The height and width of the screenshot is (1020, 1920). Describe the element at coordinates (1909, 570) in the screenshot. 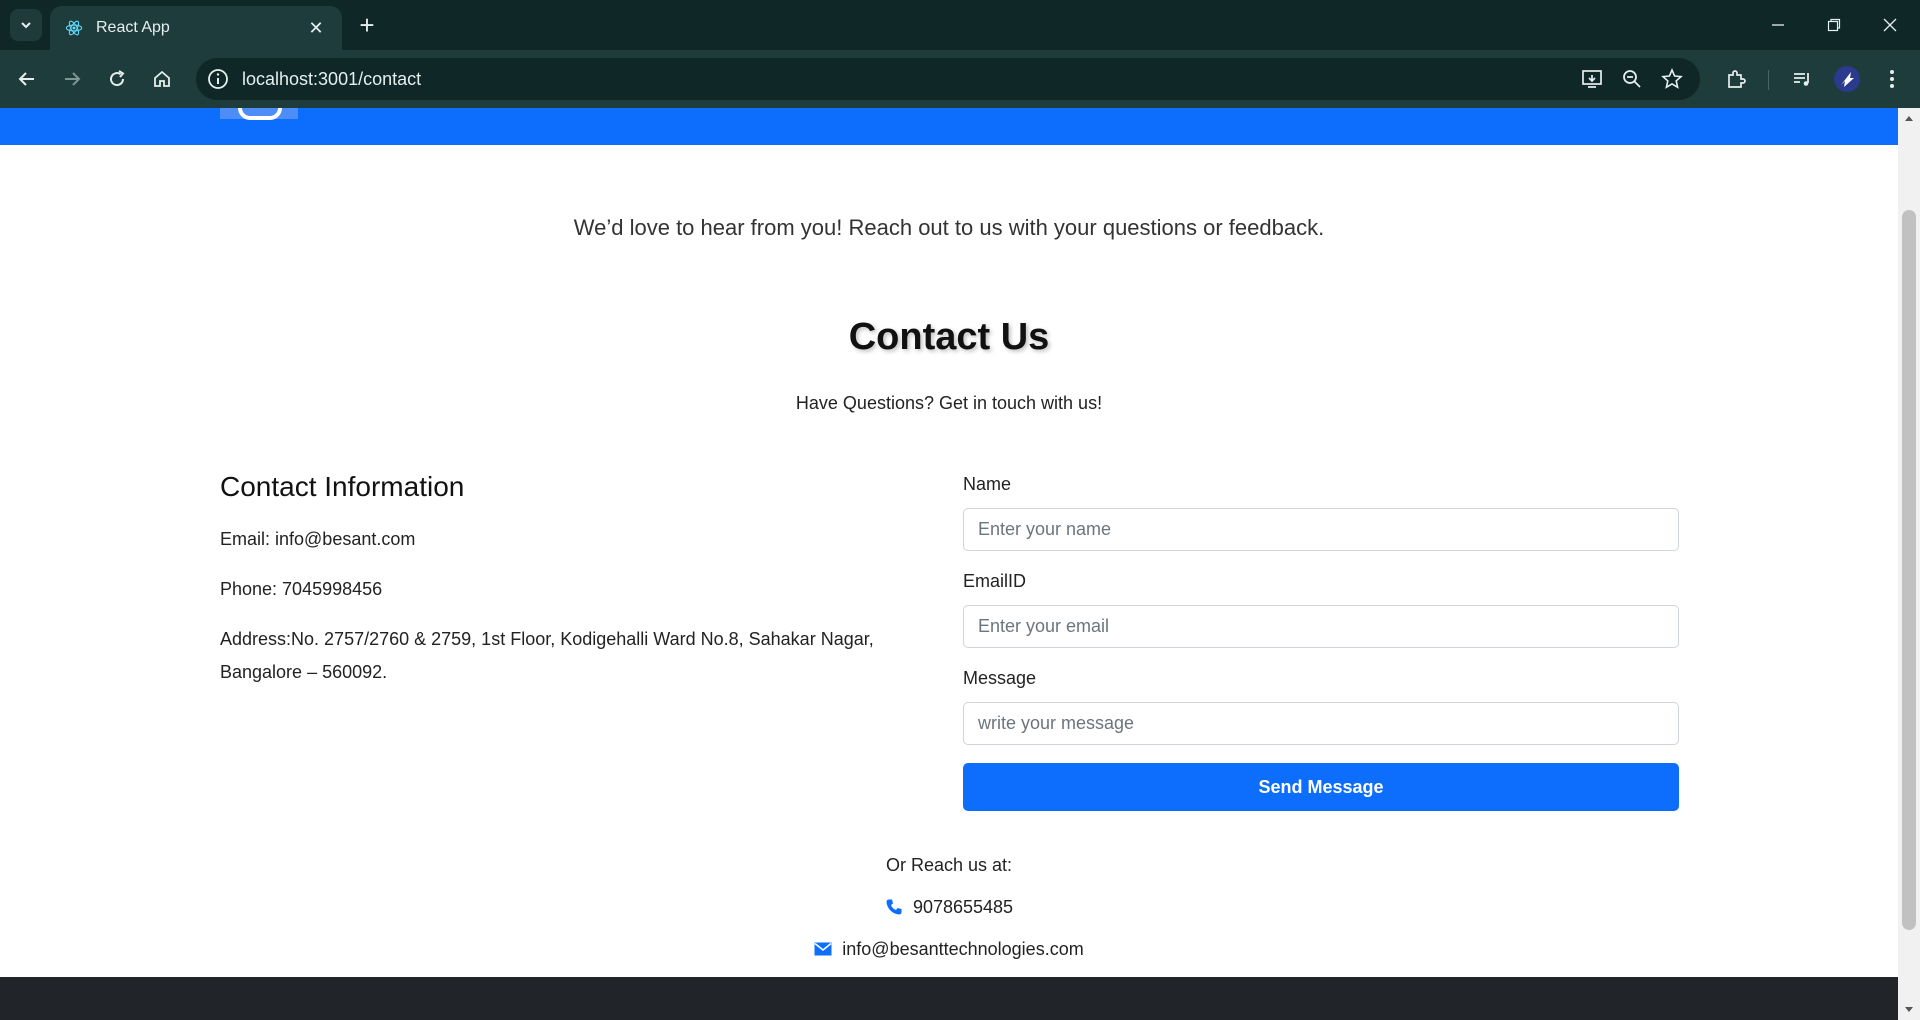

I see `scrollbar-thumb` at that location.